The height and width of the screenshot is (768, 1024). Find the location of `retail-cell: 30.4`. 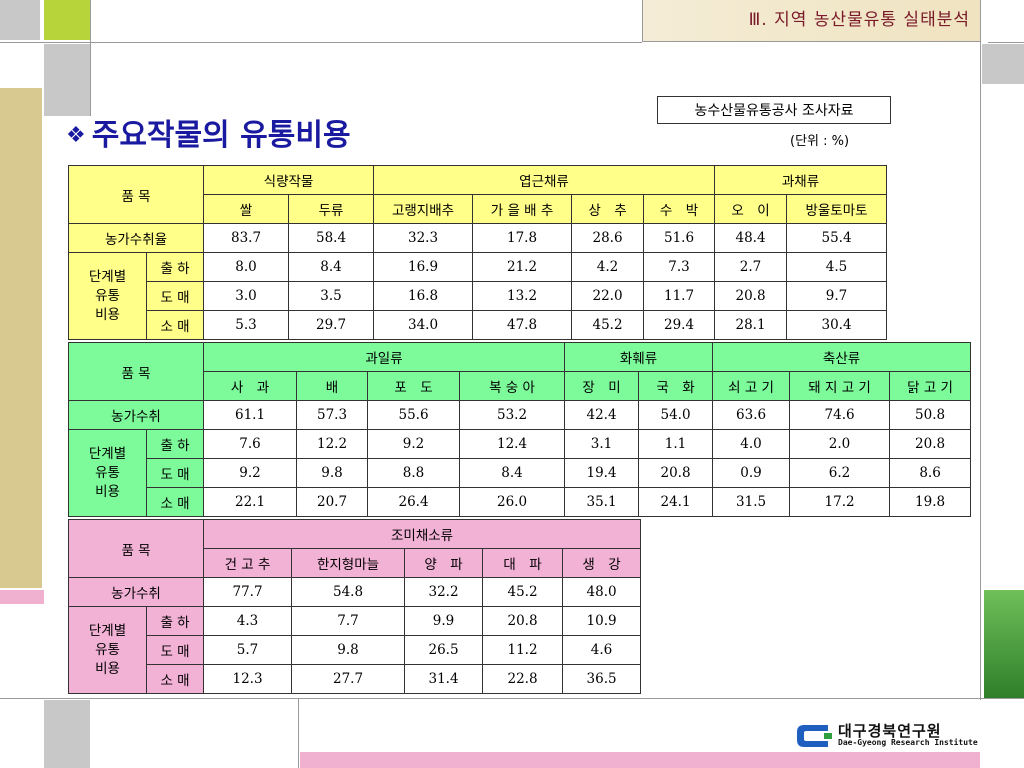

retail-cell: 30.4 is located at coordinates (837, 325).